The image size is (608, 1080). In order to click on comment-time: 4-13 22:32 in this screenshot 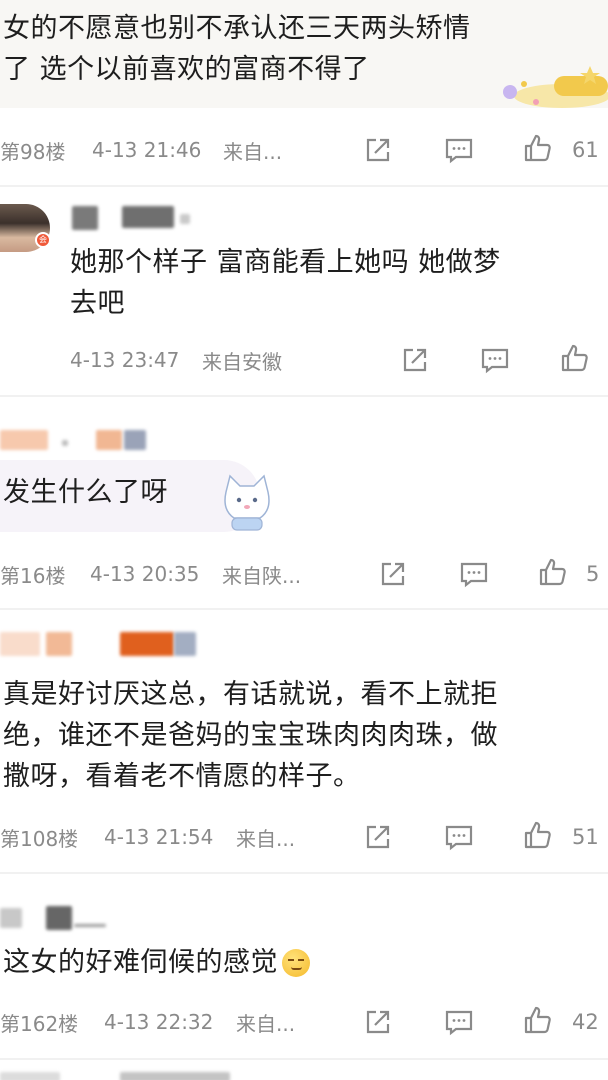, I will do `click(159, 1022)`.